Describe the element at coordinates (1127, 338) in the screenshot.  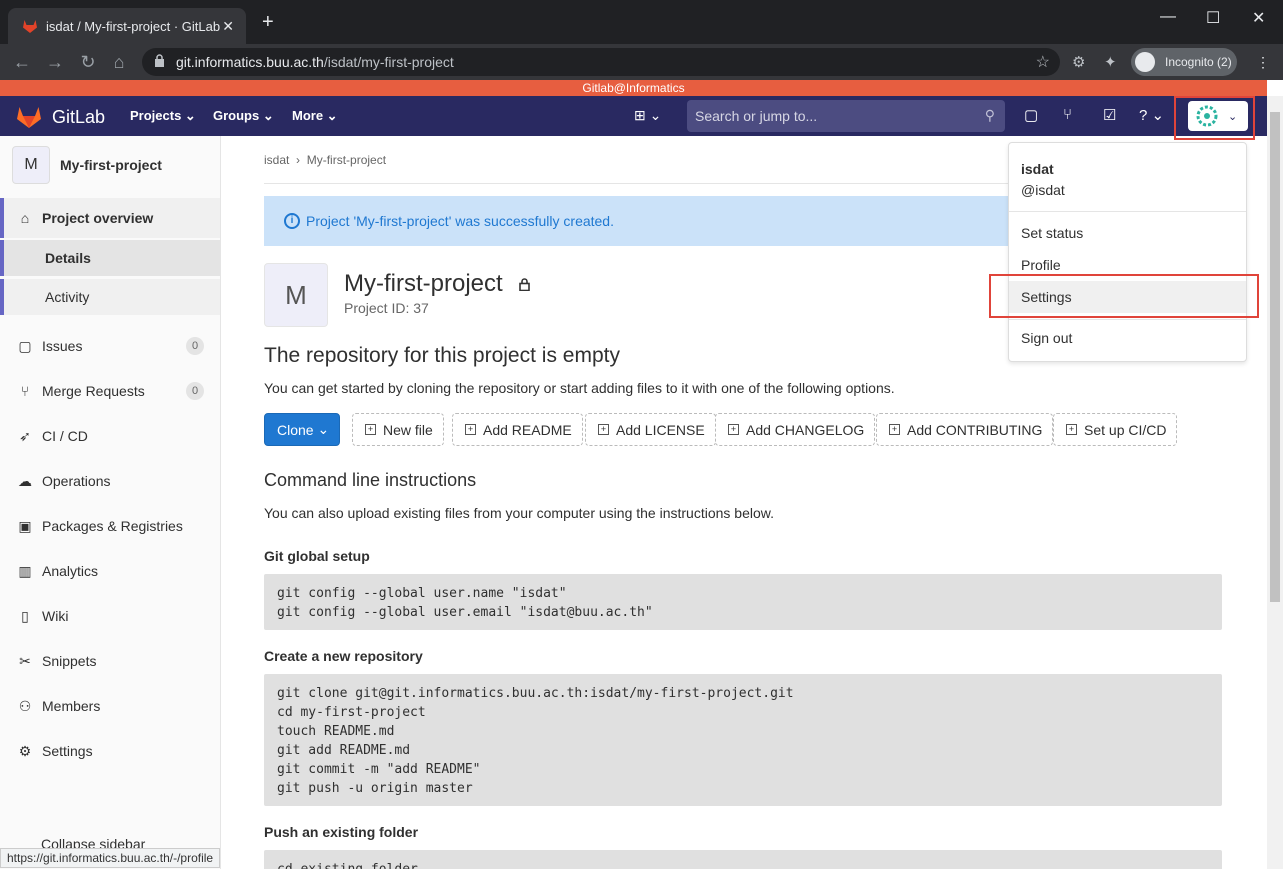
I see `sign-out-item: Sign out` at that location.